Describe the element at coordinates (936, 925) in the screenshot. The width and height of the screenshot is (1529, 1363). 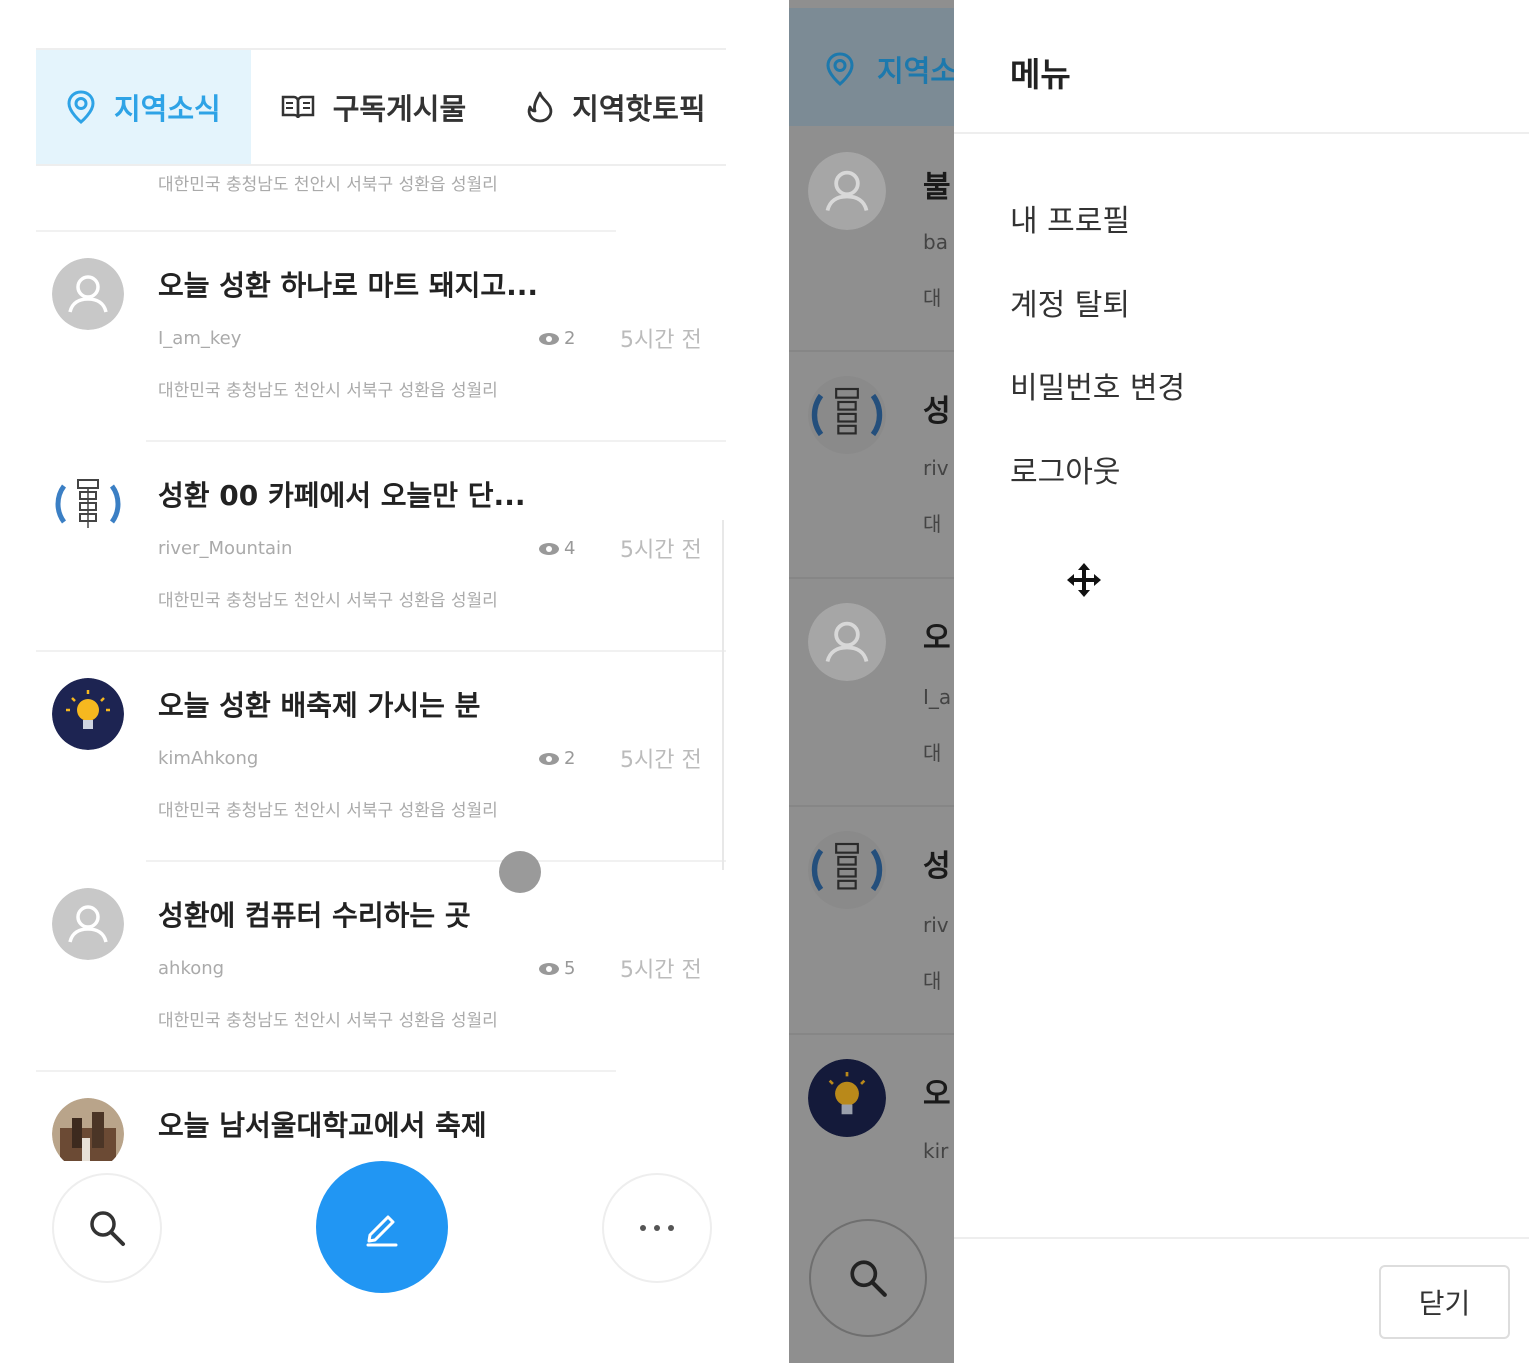
I see `post-author: riv` at that location.